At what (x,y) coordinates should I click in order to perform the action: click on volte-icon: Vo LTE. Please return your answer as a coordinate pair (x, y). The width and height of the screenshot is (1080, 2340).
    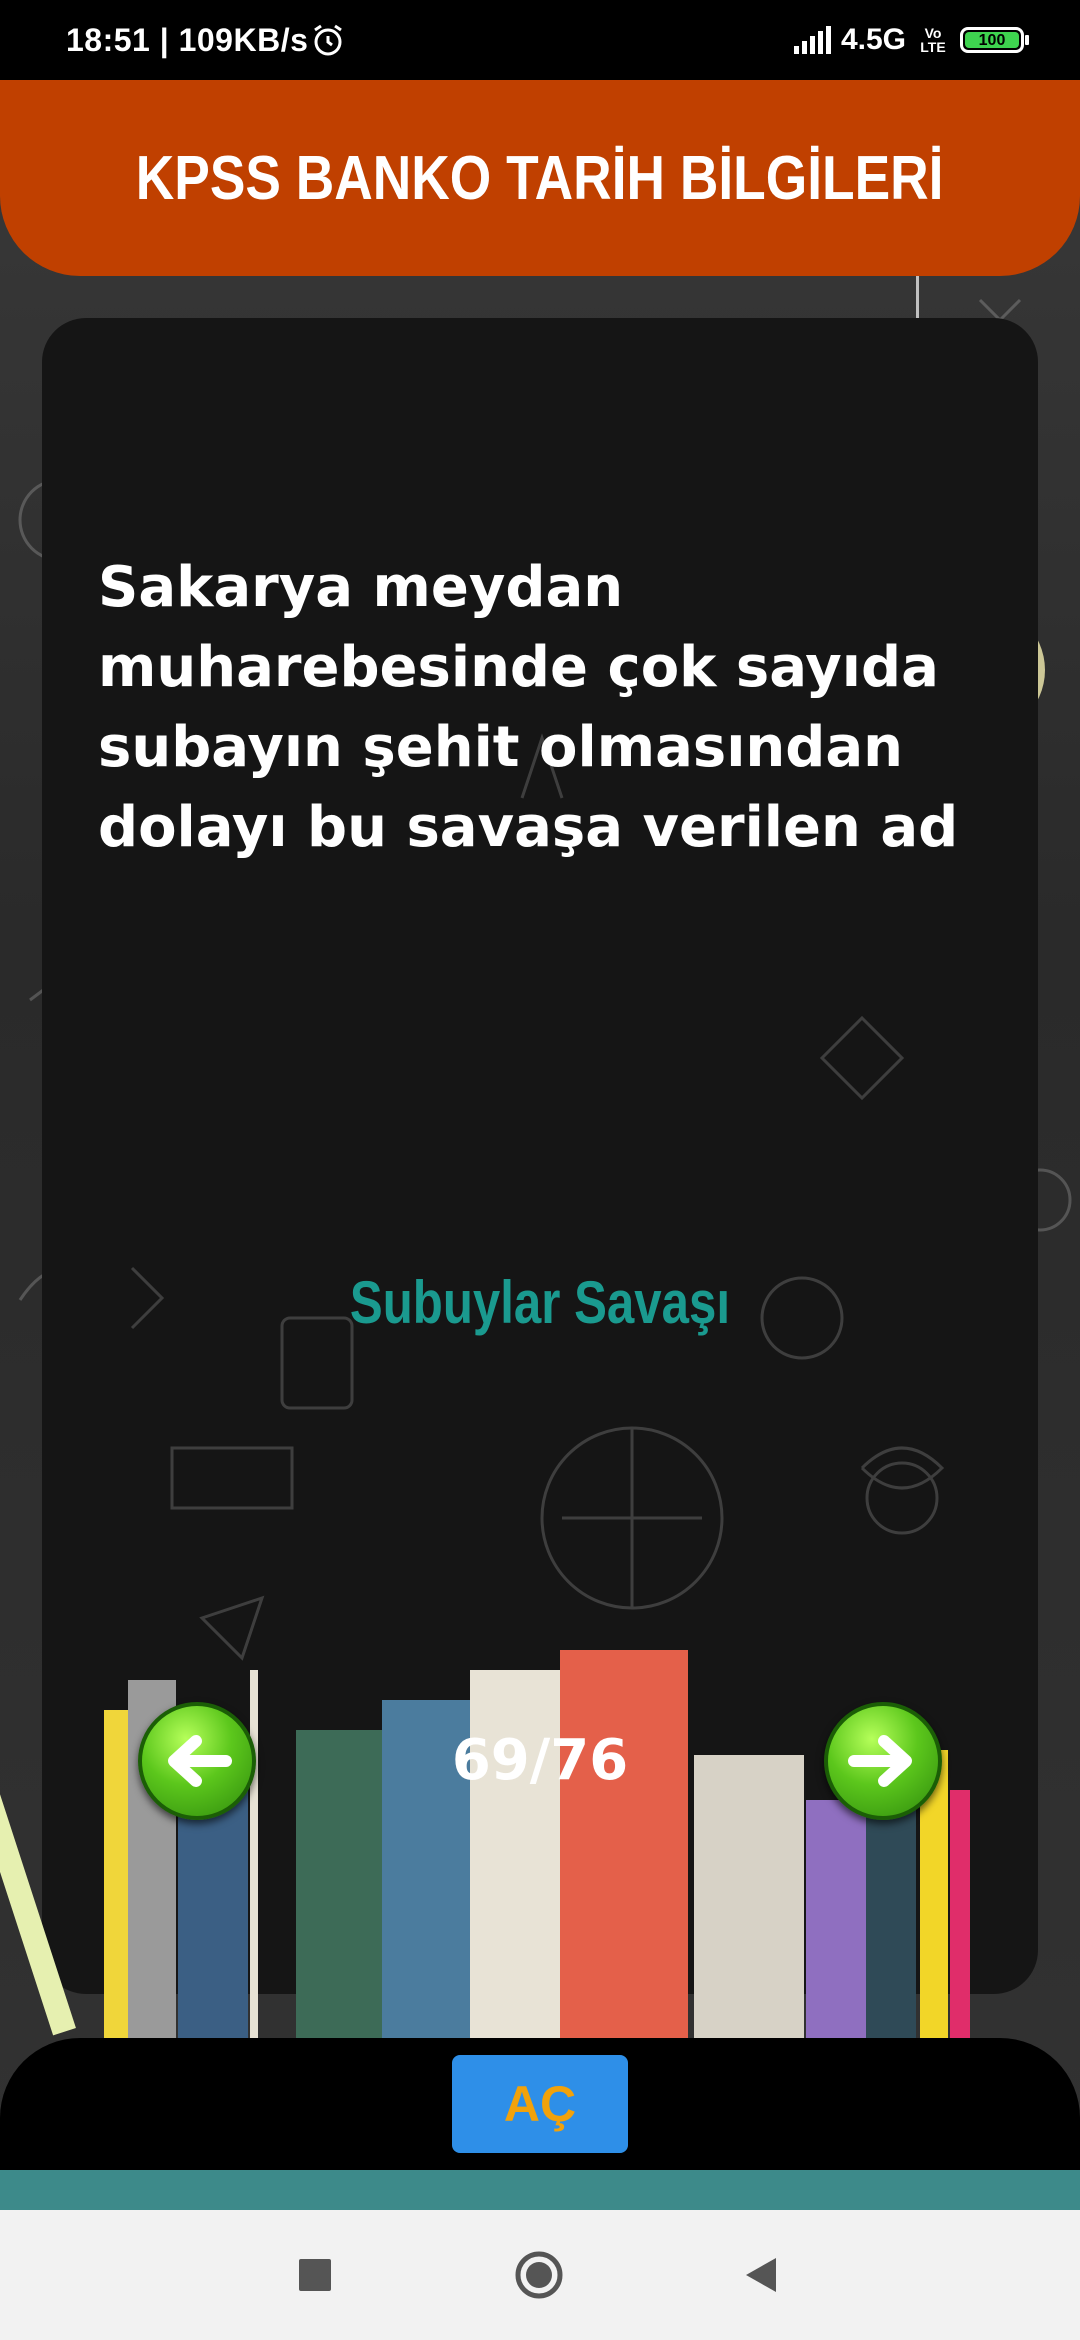
    Looking at the image, I should click on (933, 40).